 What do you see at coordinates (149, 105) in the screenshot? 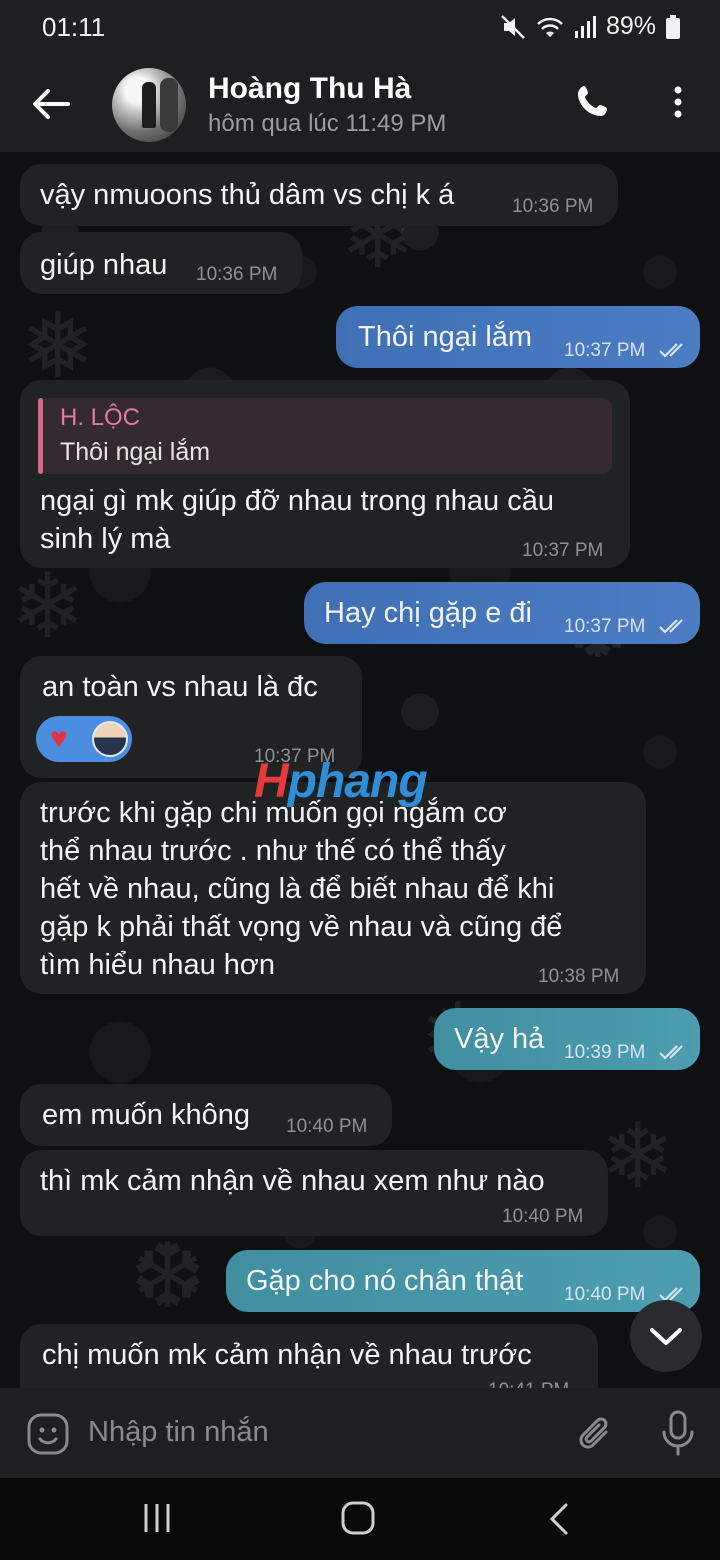
I see `contact-avatar` at bounding box center [149, 105].